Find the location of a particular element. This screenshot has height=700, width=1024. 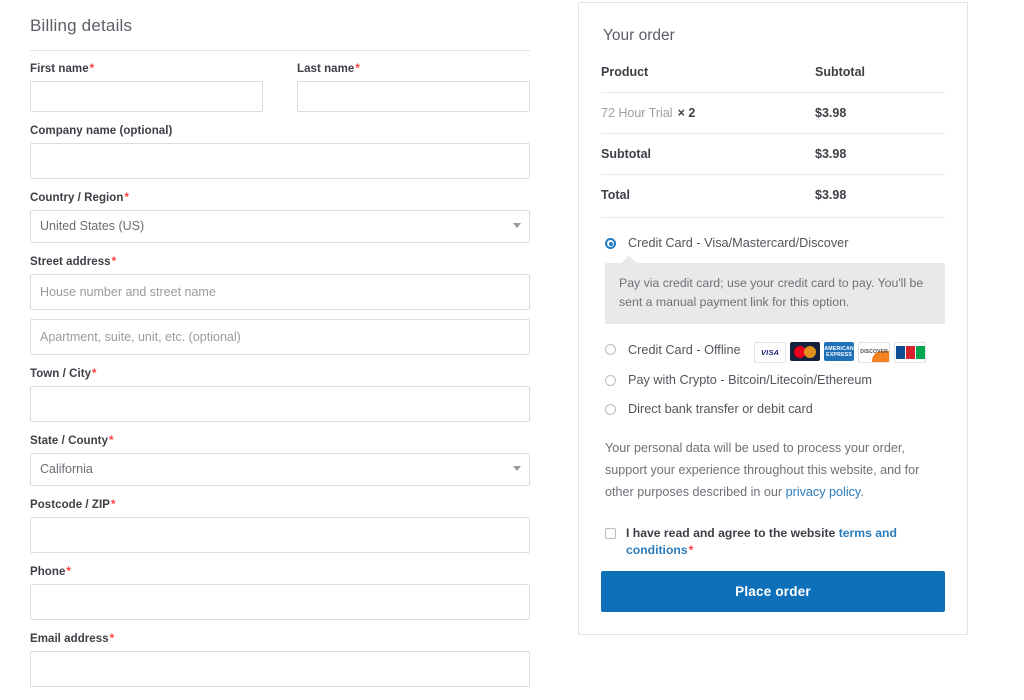

privacy-text-after: . is located at coordinates (862, 492).